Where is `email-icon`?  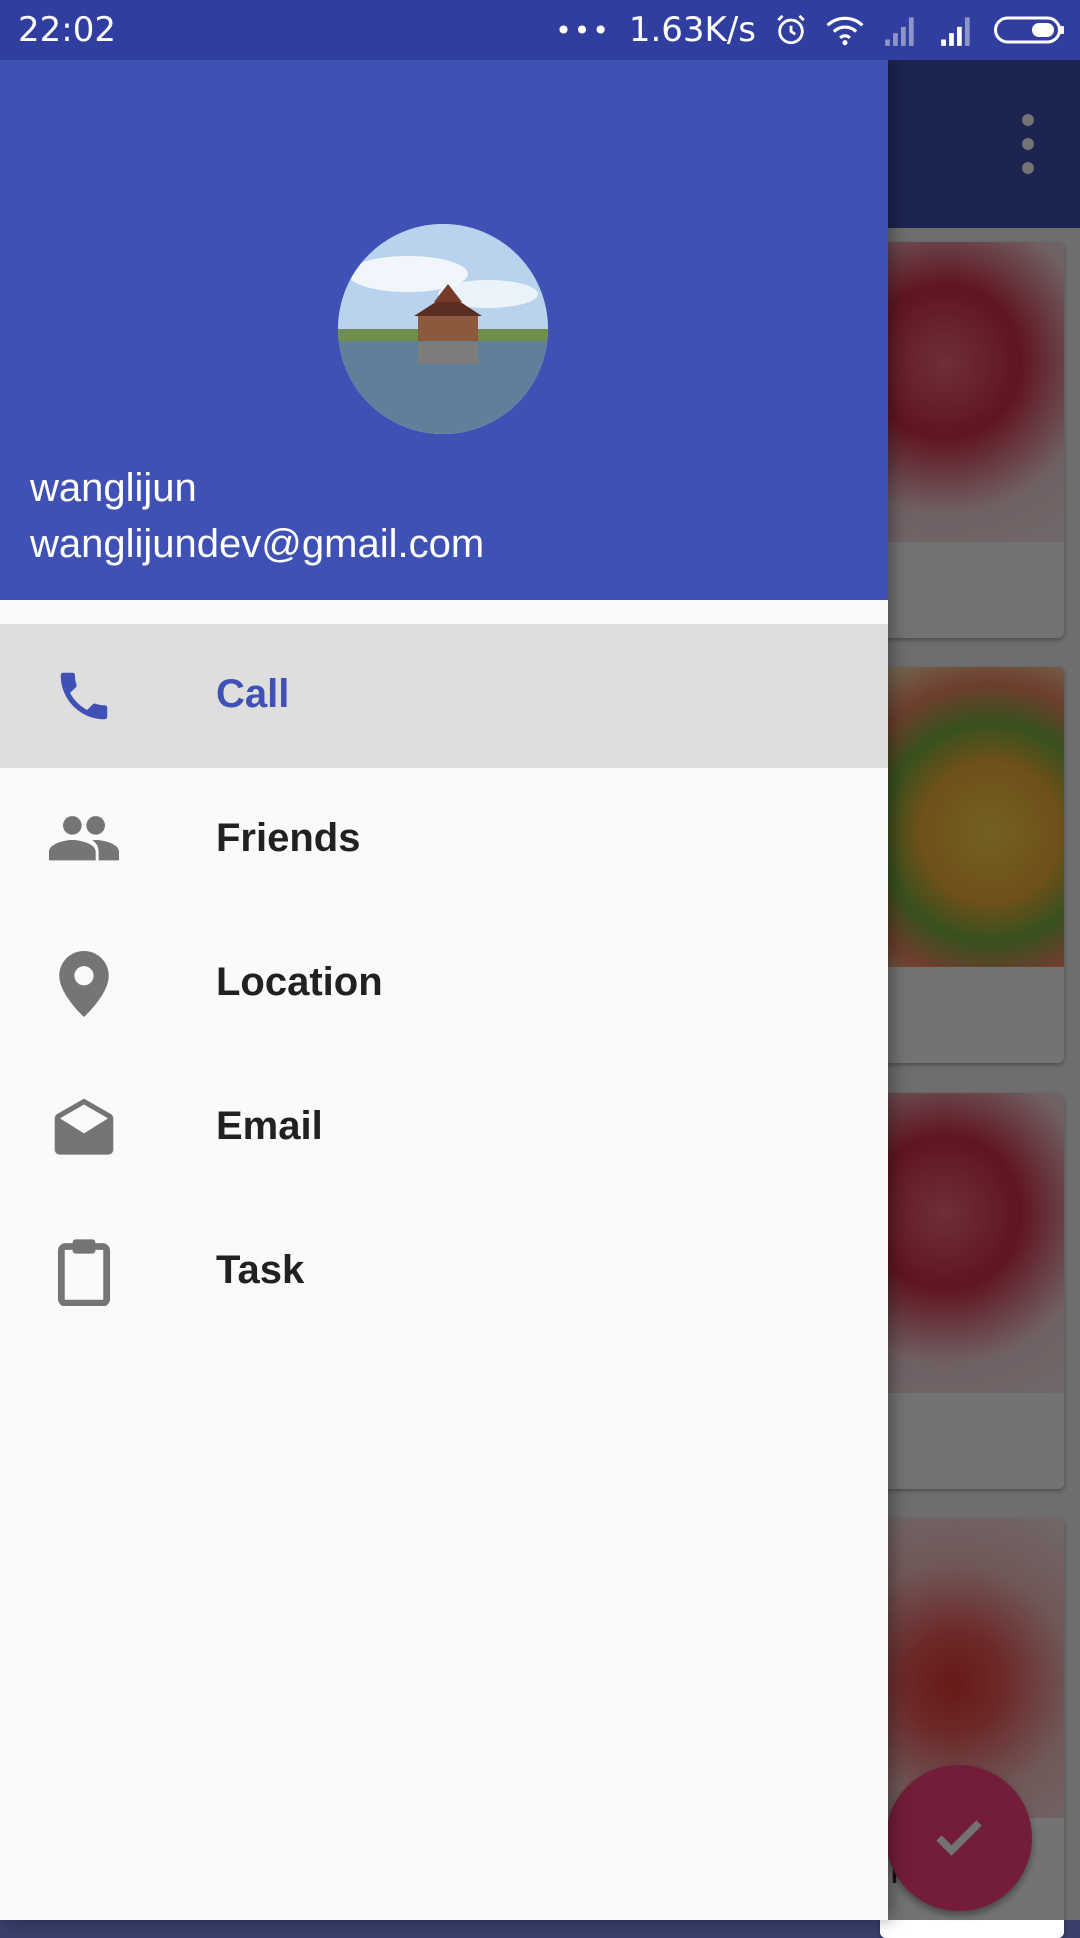
email-icon is located at coordinates (84, 1128).